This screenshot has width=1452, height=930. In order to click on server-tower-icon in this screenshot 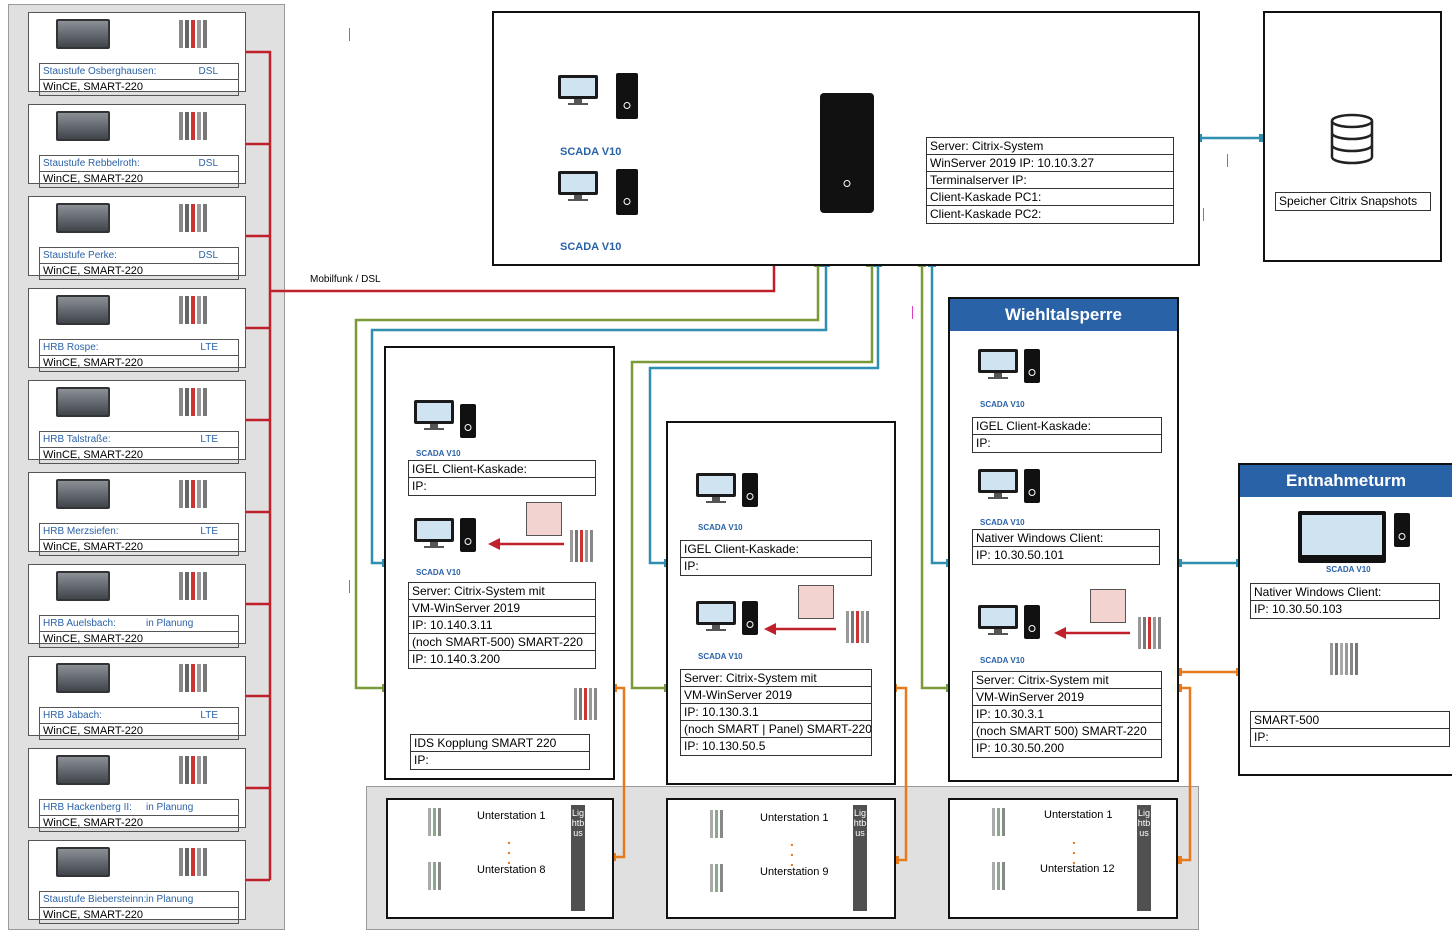, I will do `click(847, 153)`.